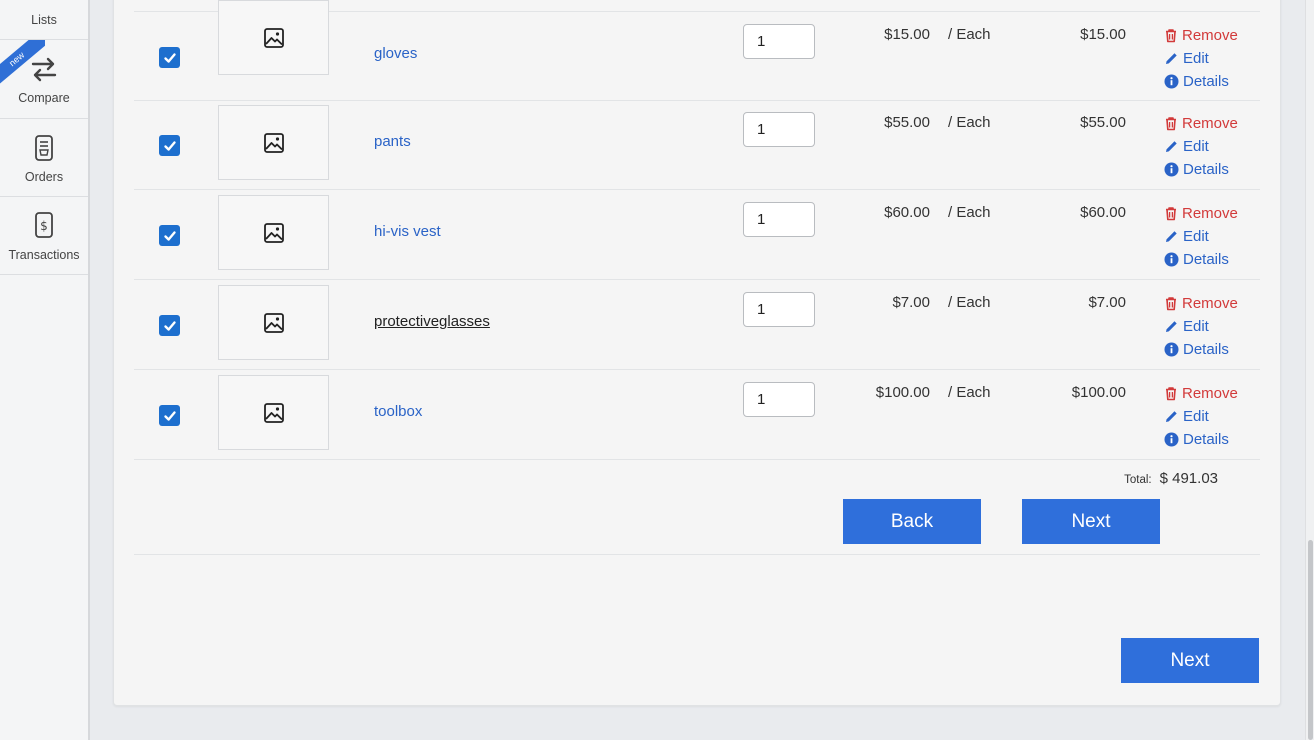 The width and height of the screenshot is (1314, 740). I want to click on scrollbar, so click(1309, 370).